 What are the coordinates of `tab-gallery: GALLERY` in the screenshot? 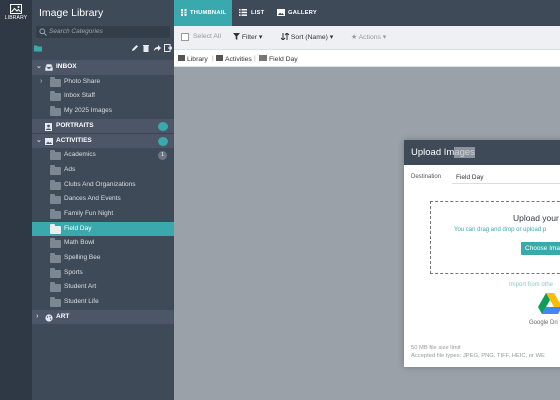 It's located at (295, 13).